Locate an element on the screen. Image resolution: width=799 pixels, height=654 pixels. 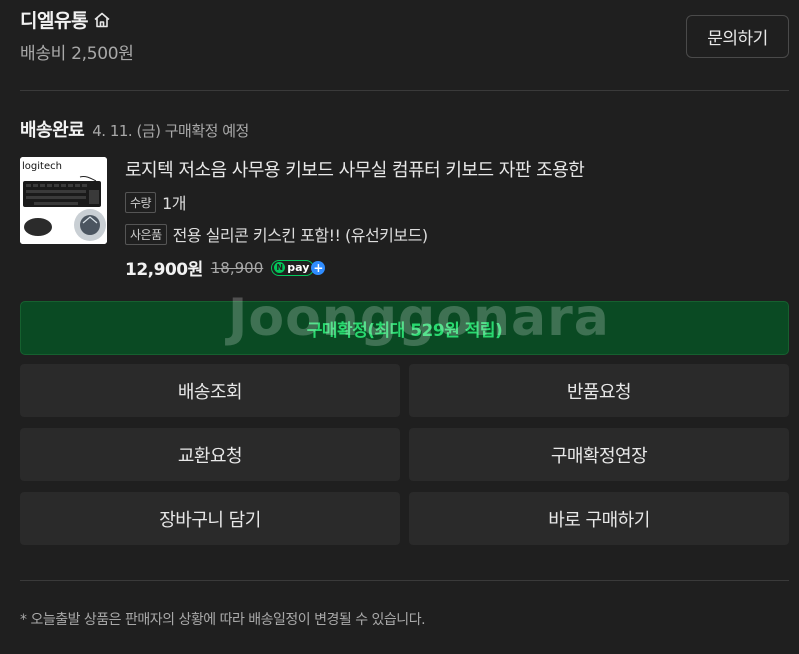
track-delivery-button: 배송조회 is located at coordinates (210, 390).